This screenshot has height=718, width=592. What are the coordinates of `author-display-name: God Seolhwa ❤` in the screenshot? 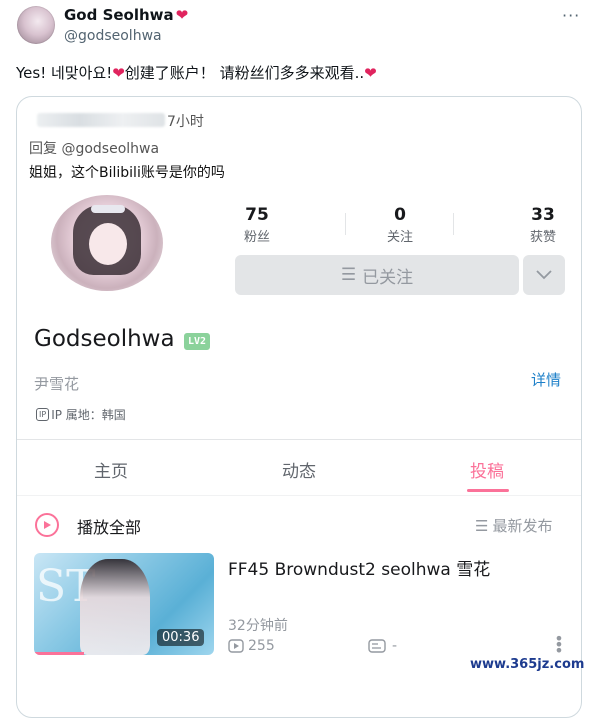 It's located at (126, 15).